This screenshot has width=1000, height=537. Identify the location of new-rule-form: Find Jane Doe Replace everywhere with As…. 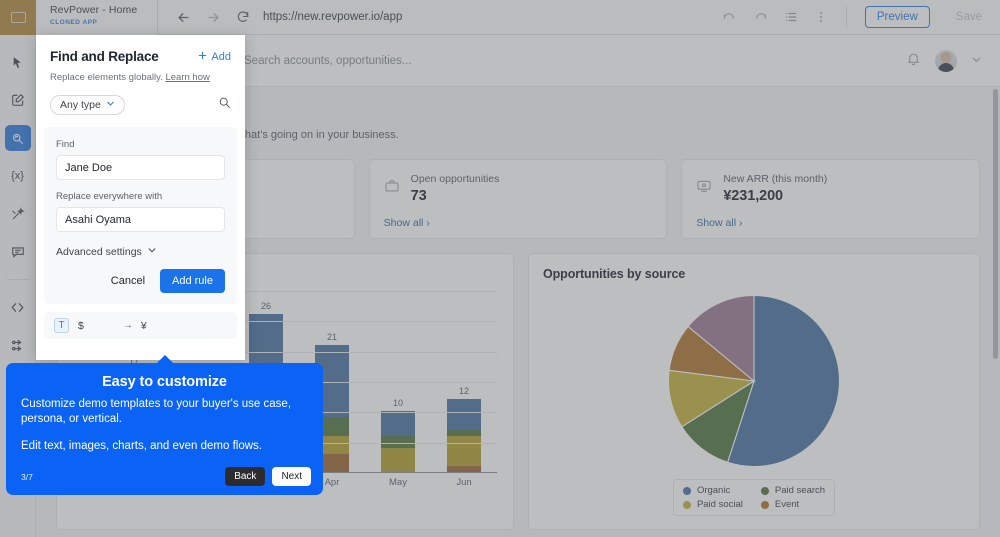
(140, 215).